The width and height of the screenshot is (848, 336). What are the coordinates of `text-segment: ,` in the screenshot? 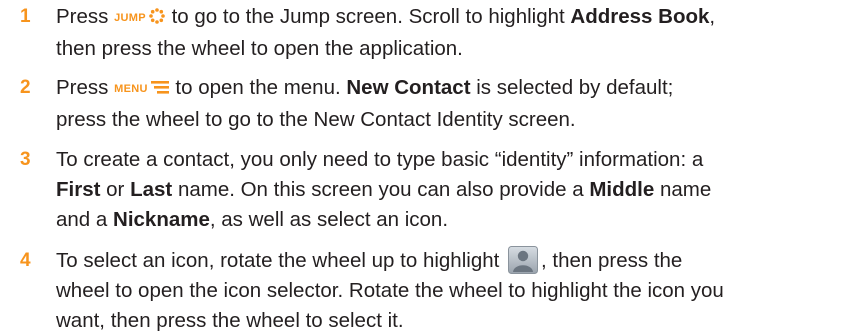 It's located at (712, 16).